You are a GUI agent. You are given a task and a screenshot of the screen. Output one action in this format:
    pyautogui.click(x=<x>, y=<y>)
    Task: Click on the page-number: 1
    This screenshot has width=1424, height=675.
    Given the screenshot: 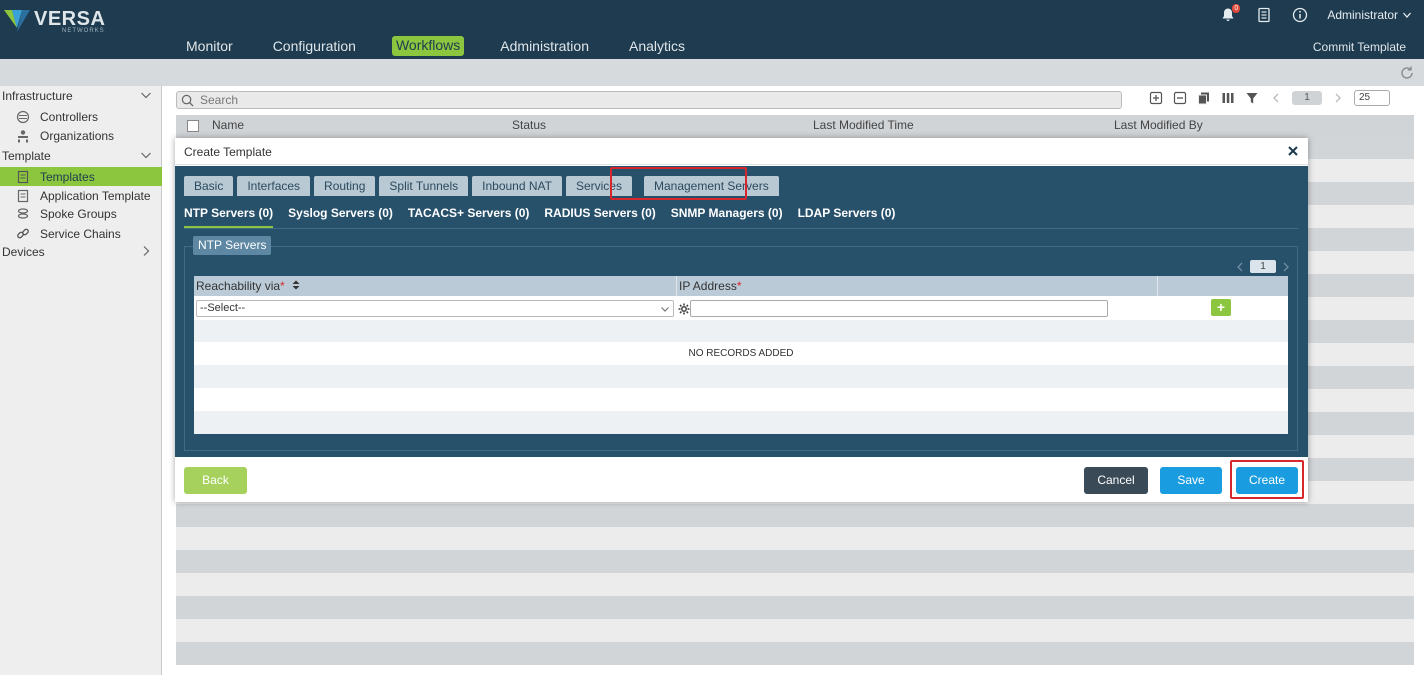 What is the action you would take?
    pyautogui.click(x=1307, y=98)
    